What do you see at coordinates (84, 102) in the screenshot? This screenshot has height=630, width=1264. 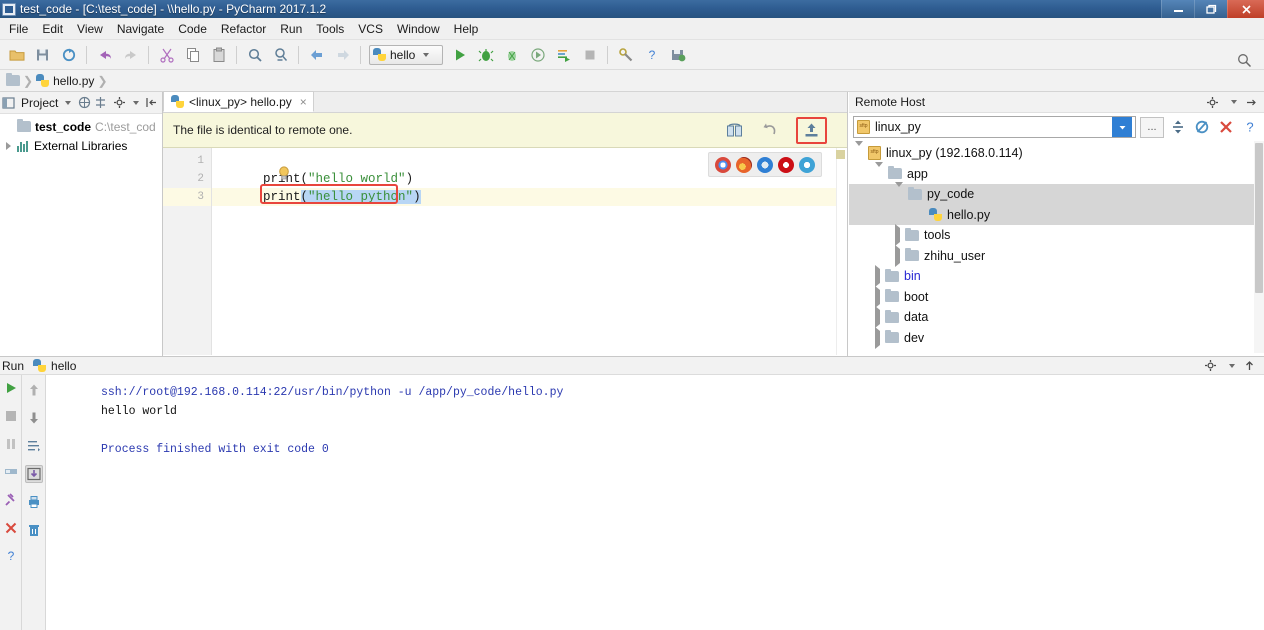 I see `scroll-from-source-icon` at bounding box center [84, 102].